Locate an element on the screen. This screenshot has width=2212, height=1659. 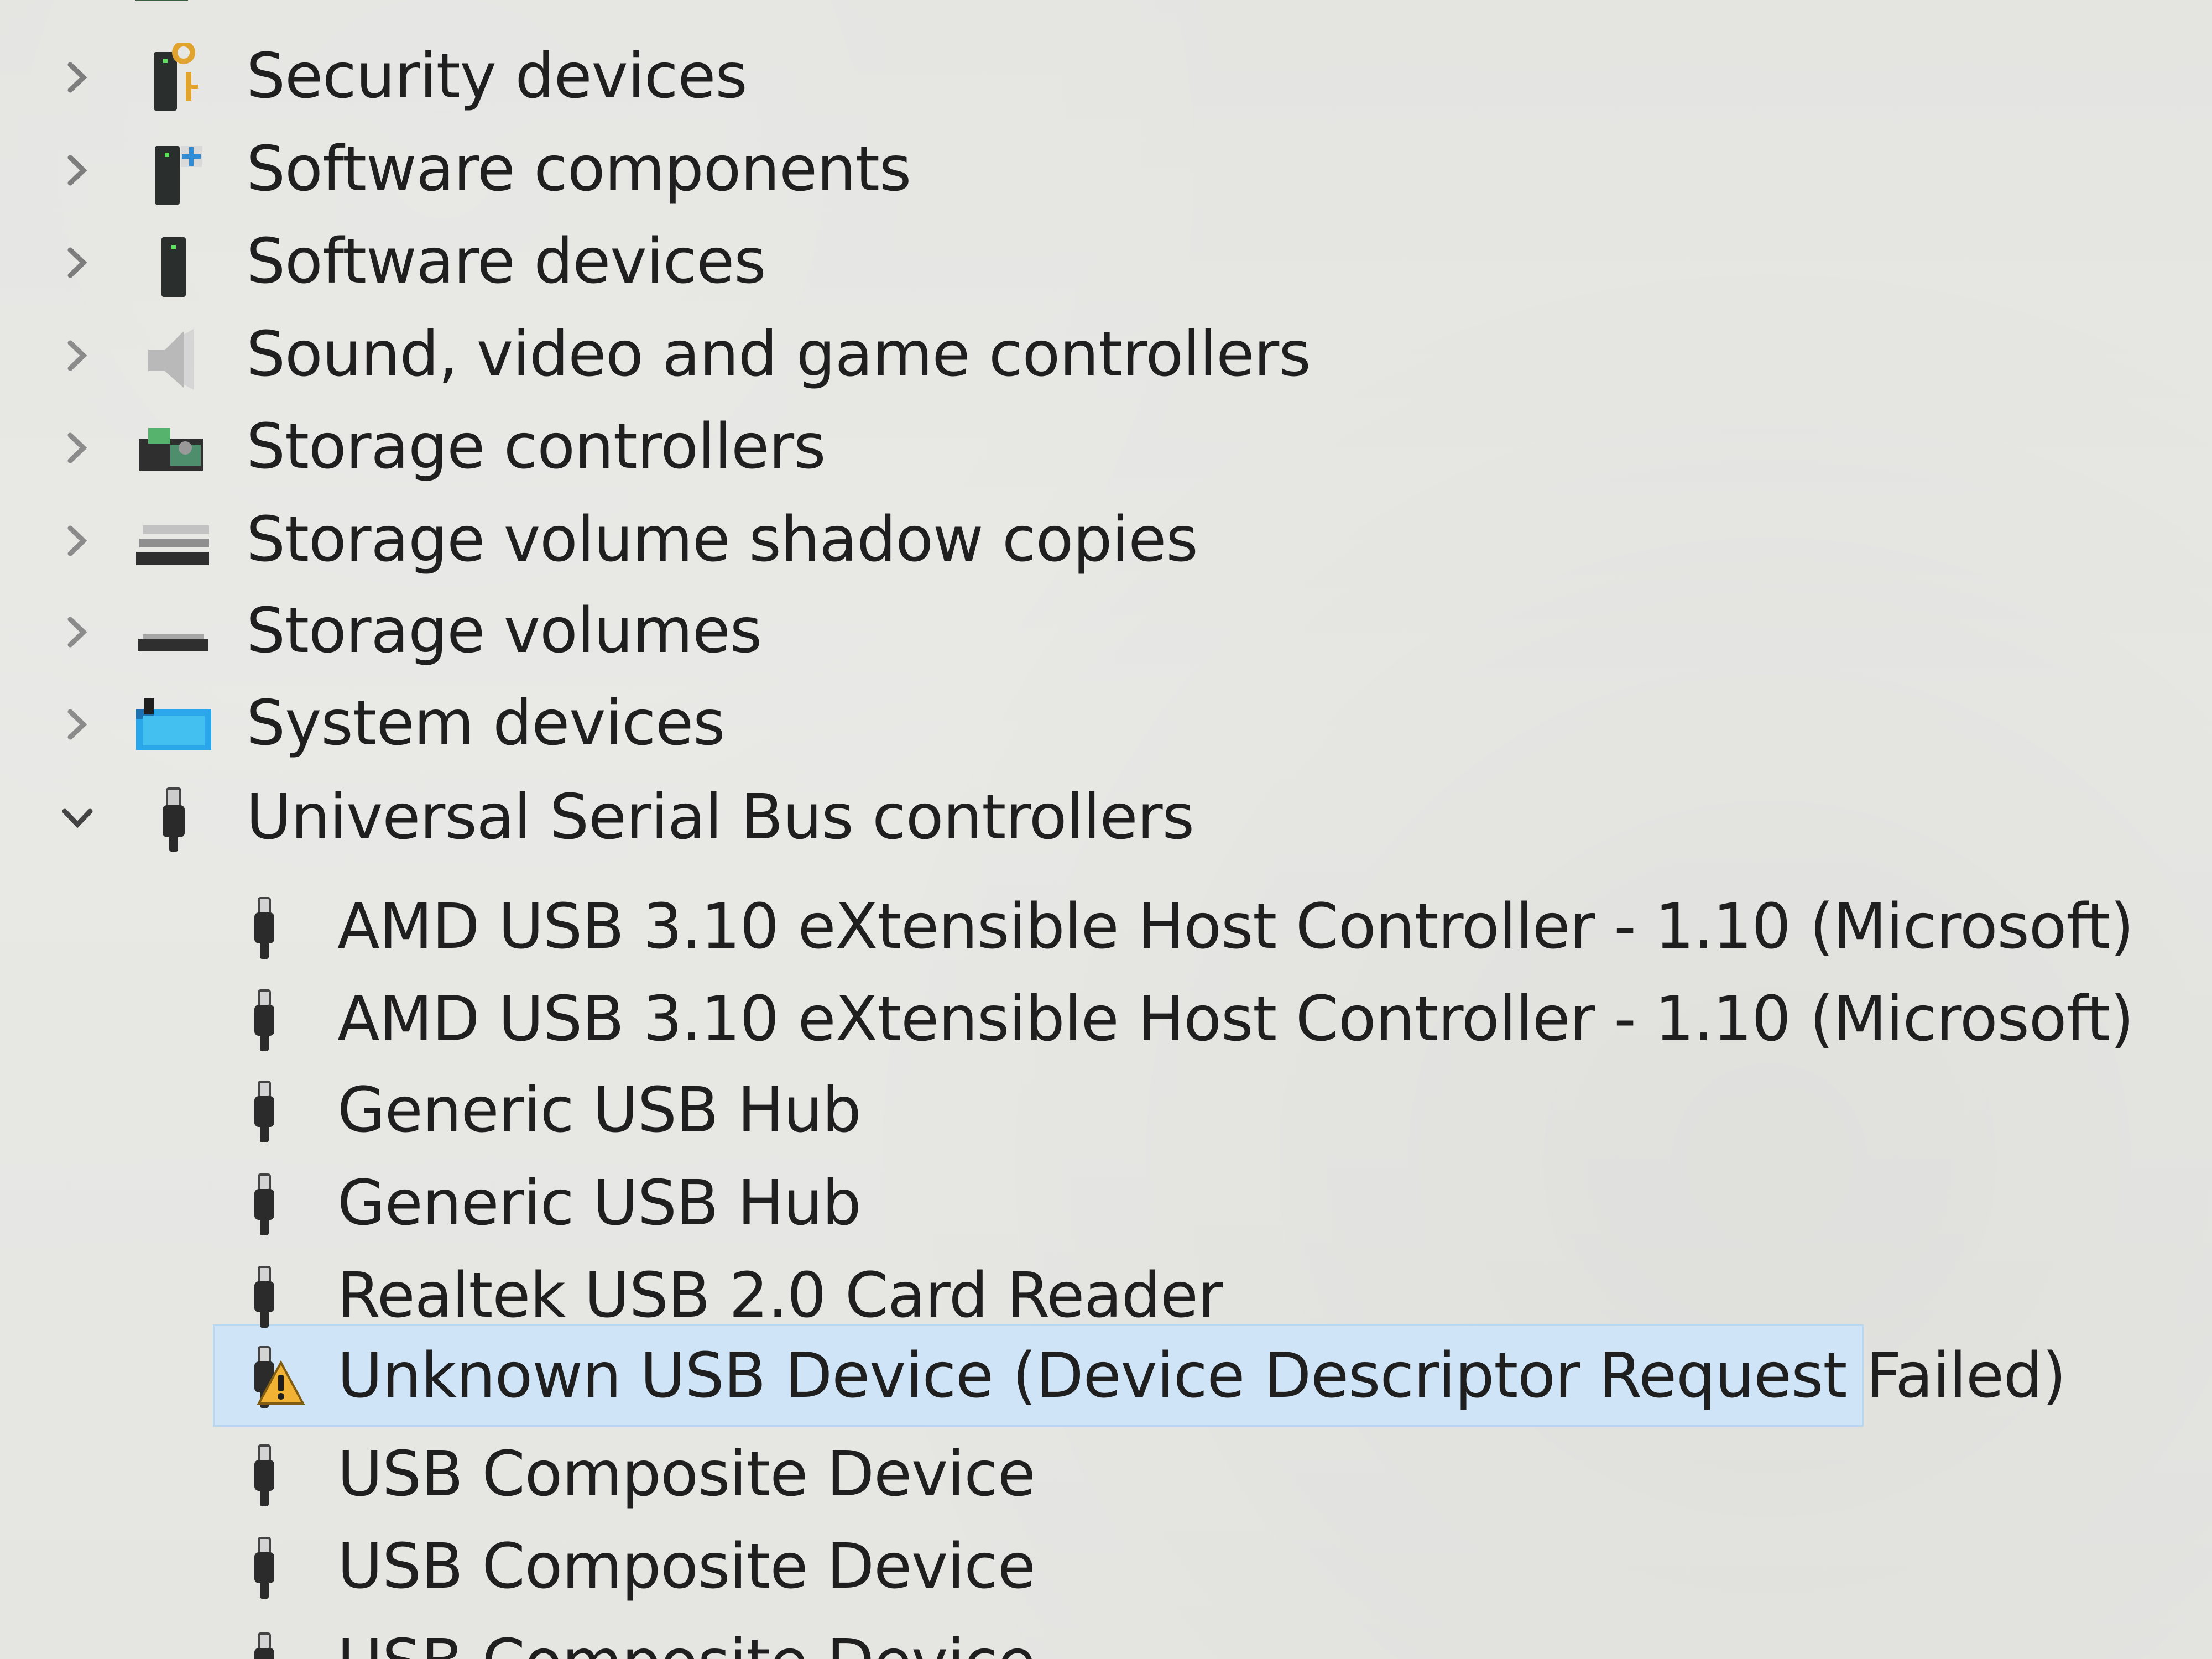
tree-item-label: Software components is located at coordinates (579, 169).